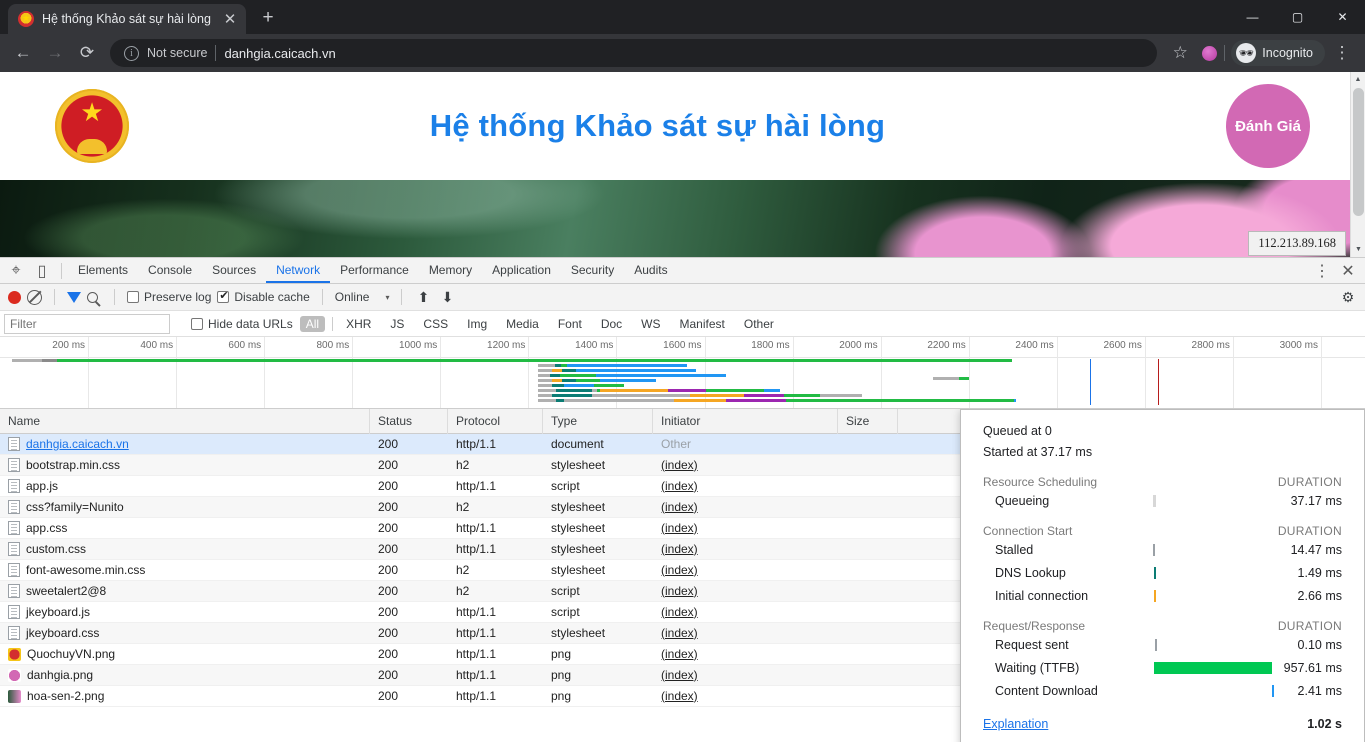 Image resolution: width=1365 pixels, height=742 pixels. I want to click on type-filter-other: Other, so click(759, 324).